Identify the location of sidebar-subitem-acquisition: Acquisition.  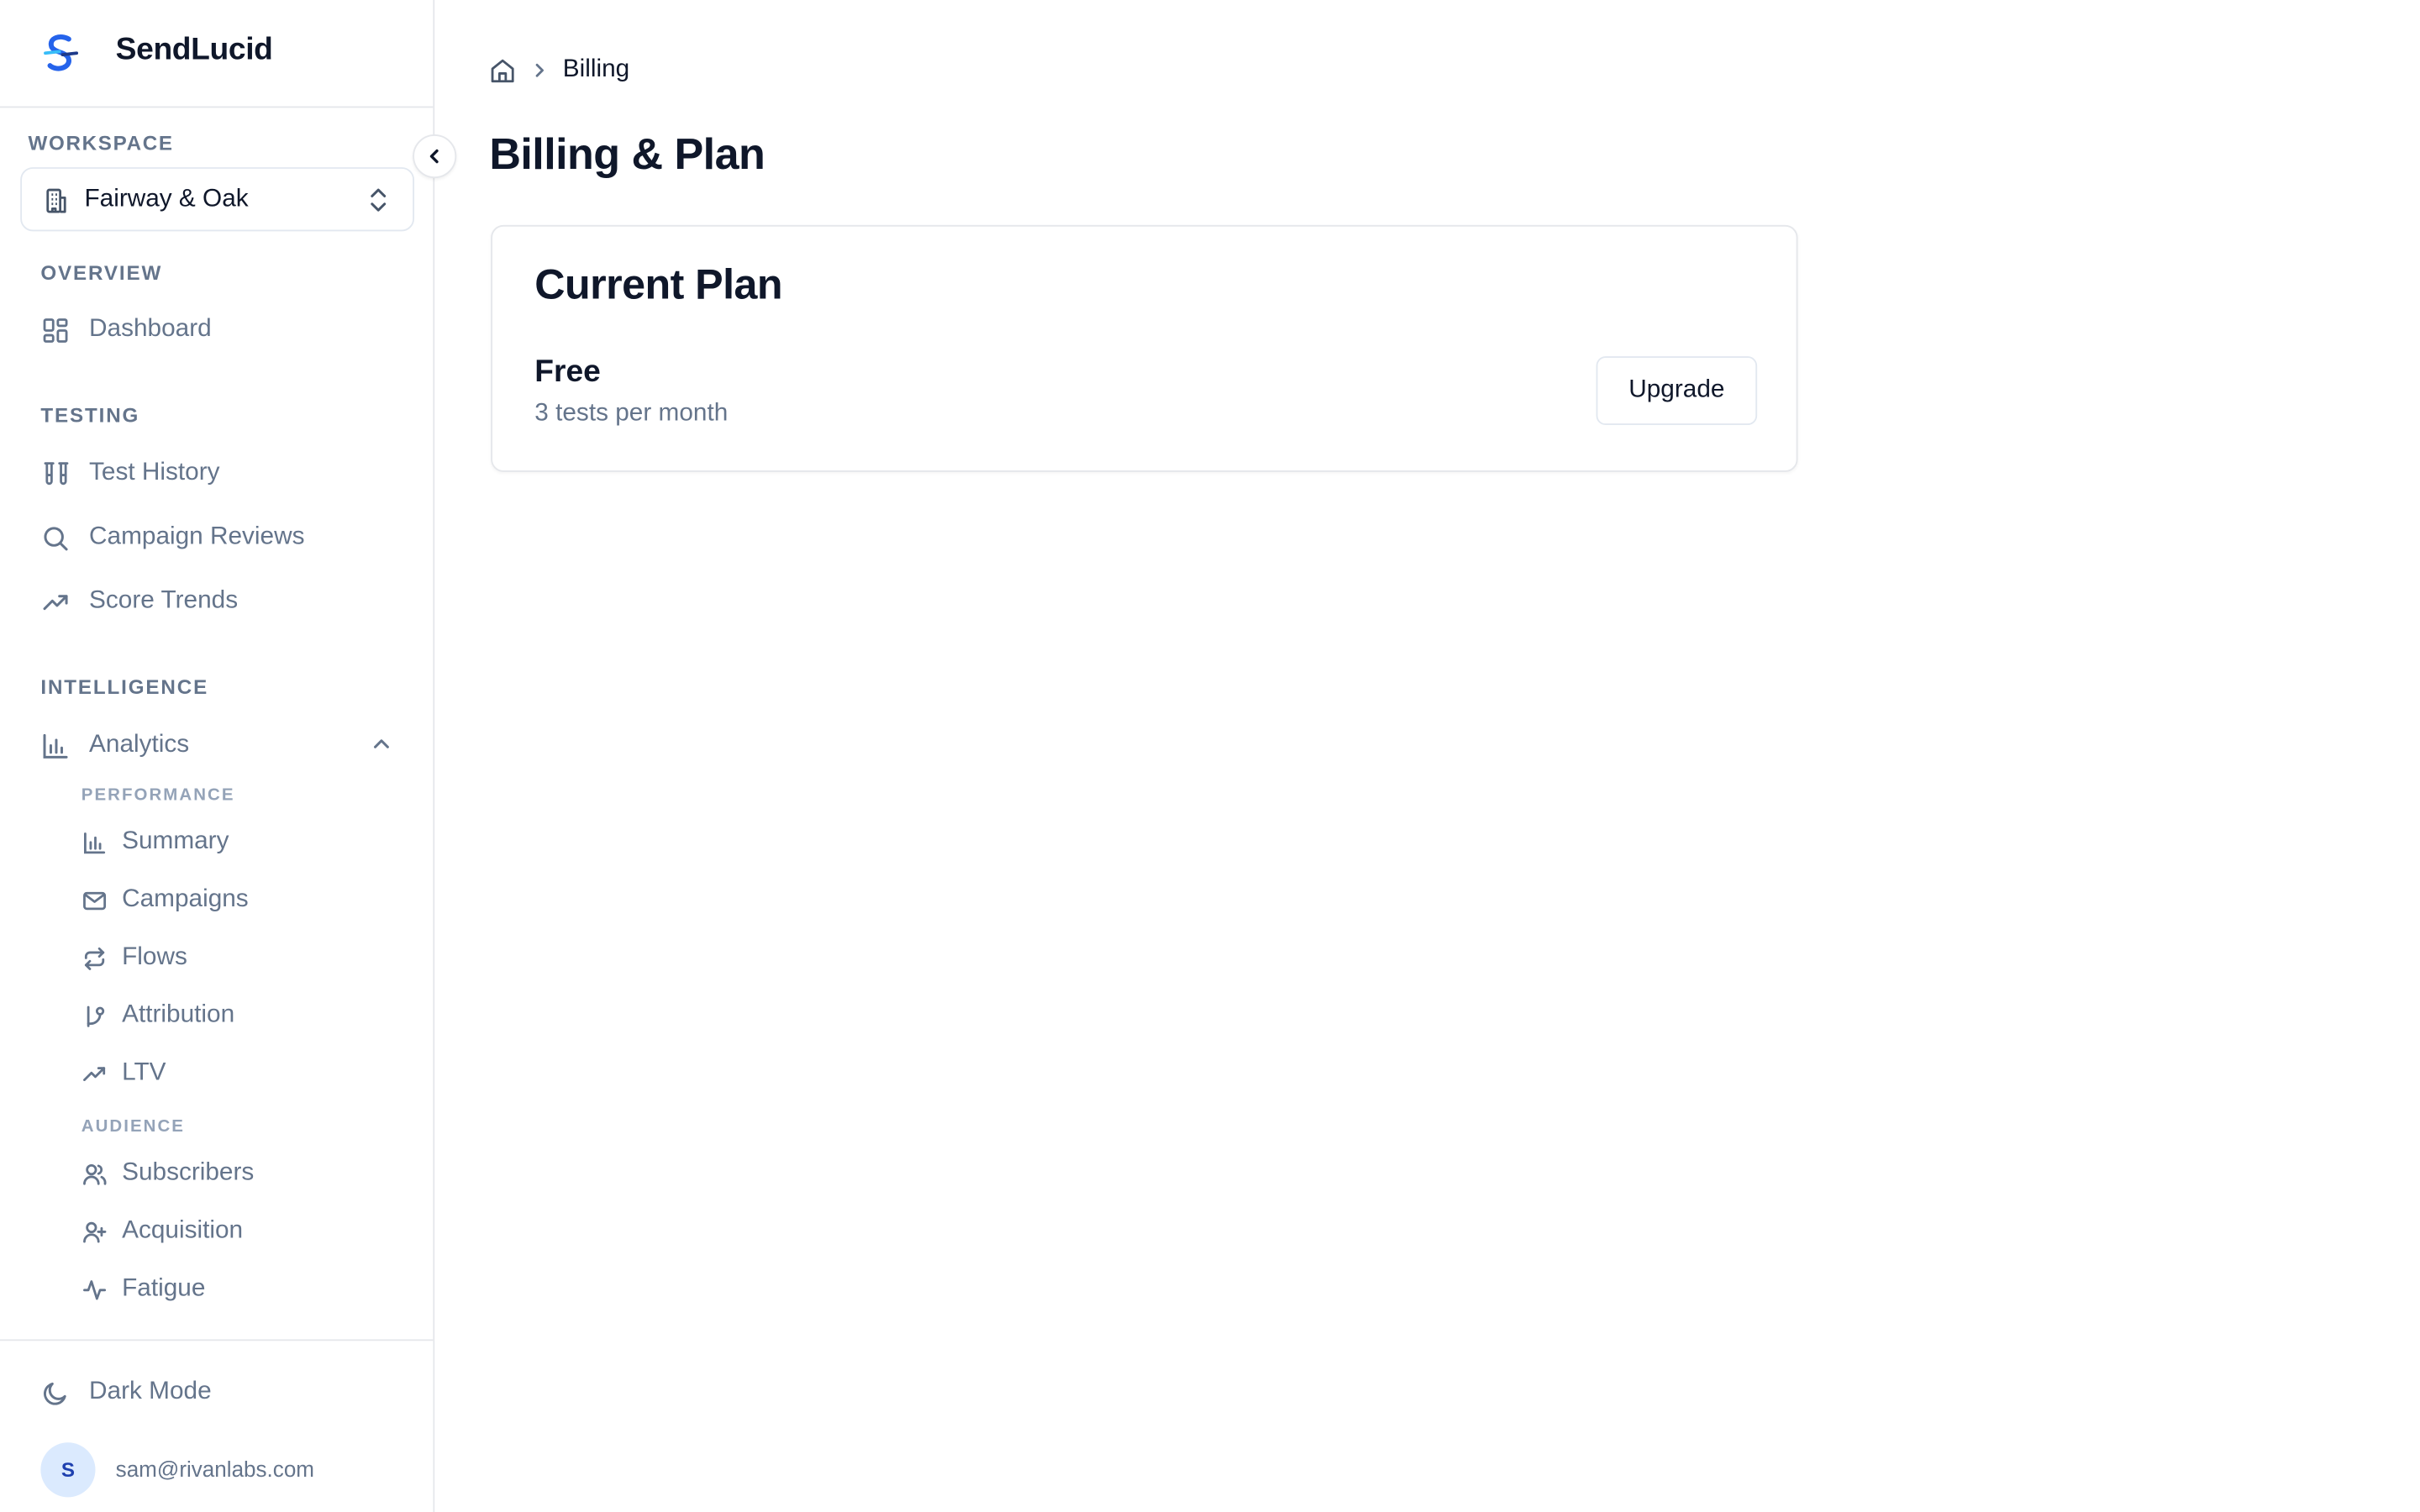
(162, 1232).